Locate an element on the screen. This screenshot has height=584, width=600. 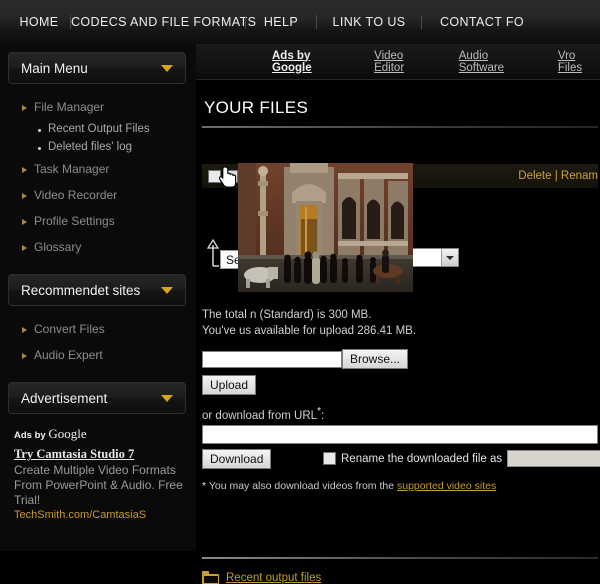
sidebar-item-task-manager: Task Manager is located at coordinates (98, 169).